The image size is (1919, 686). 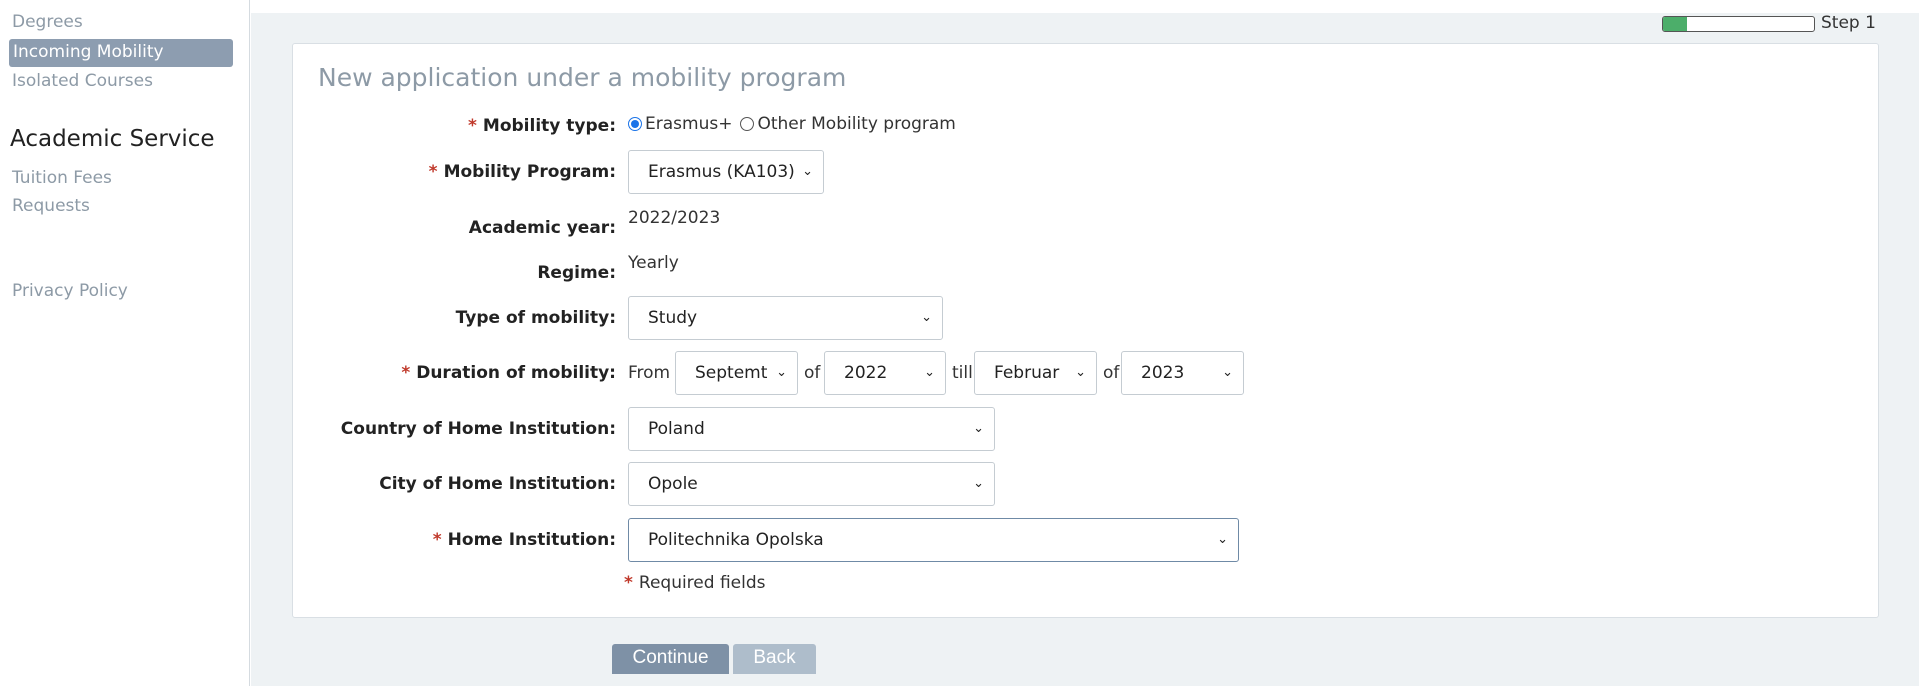 What do you see at coordinates (70, 291) in the screenshot?
I see `sidebar-link-privacy-policy: Privacy Policy` at bounding box center [70, 291].